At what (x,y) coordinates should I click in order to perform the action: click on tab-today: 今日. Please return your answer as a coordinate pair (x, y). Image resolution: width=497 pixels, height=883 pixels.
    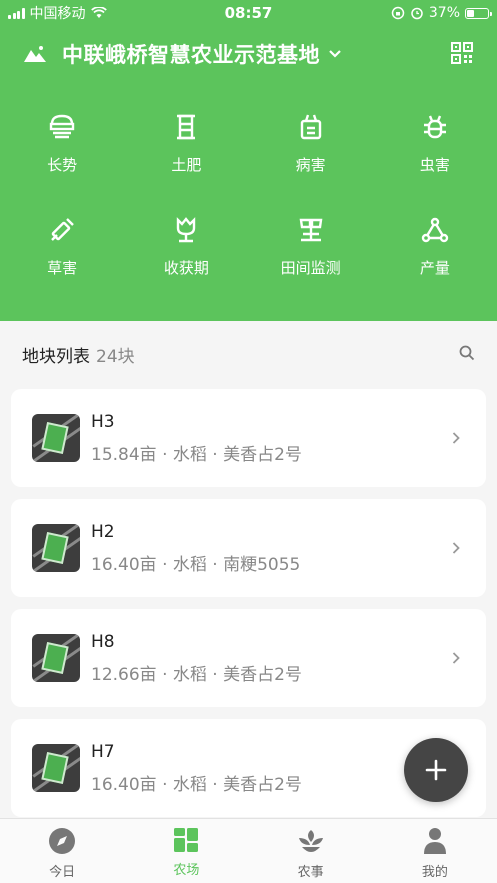
    Looking at the image, I should click on (62, 851).